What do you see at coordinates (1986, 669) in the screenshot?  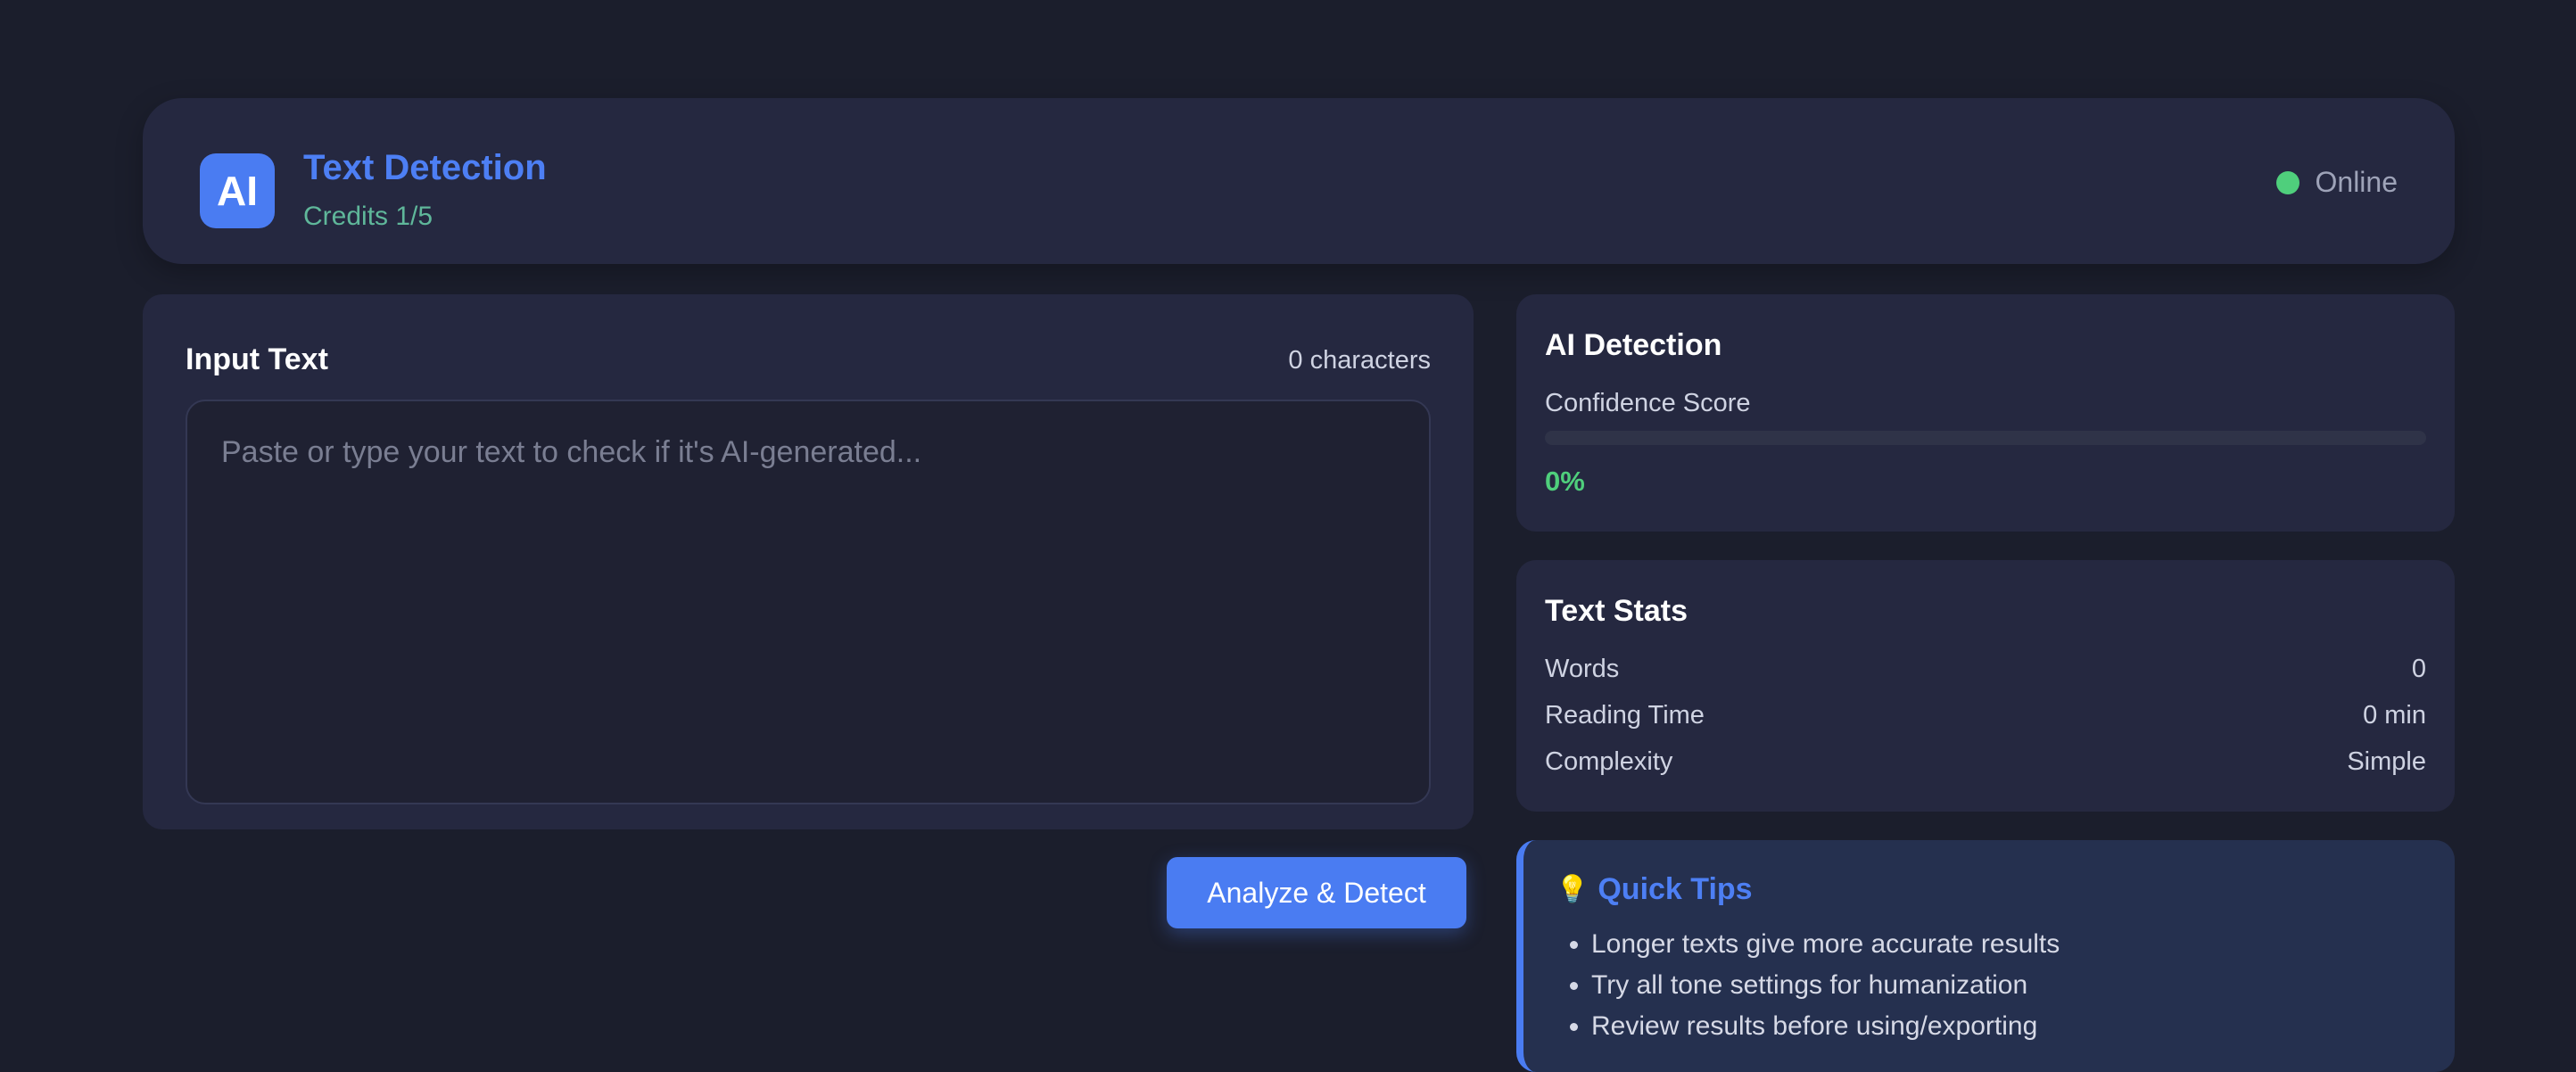 I see `stat-row-words: Words 0` at bounding box center [1986, 669].